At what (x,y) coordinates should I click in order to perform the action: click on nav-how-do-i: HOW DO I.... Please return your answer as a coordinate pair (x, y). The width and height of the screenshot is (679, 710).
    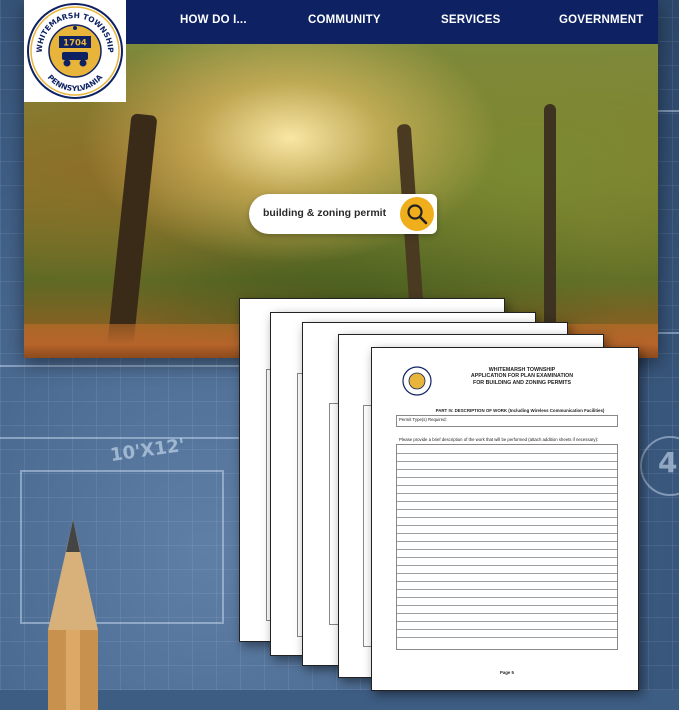
    Looking at the image, I should click on (213, 20).